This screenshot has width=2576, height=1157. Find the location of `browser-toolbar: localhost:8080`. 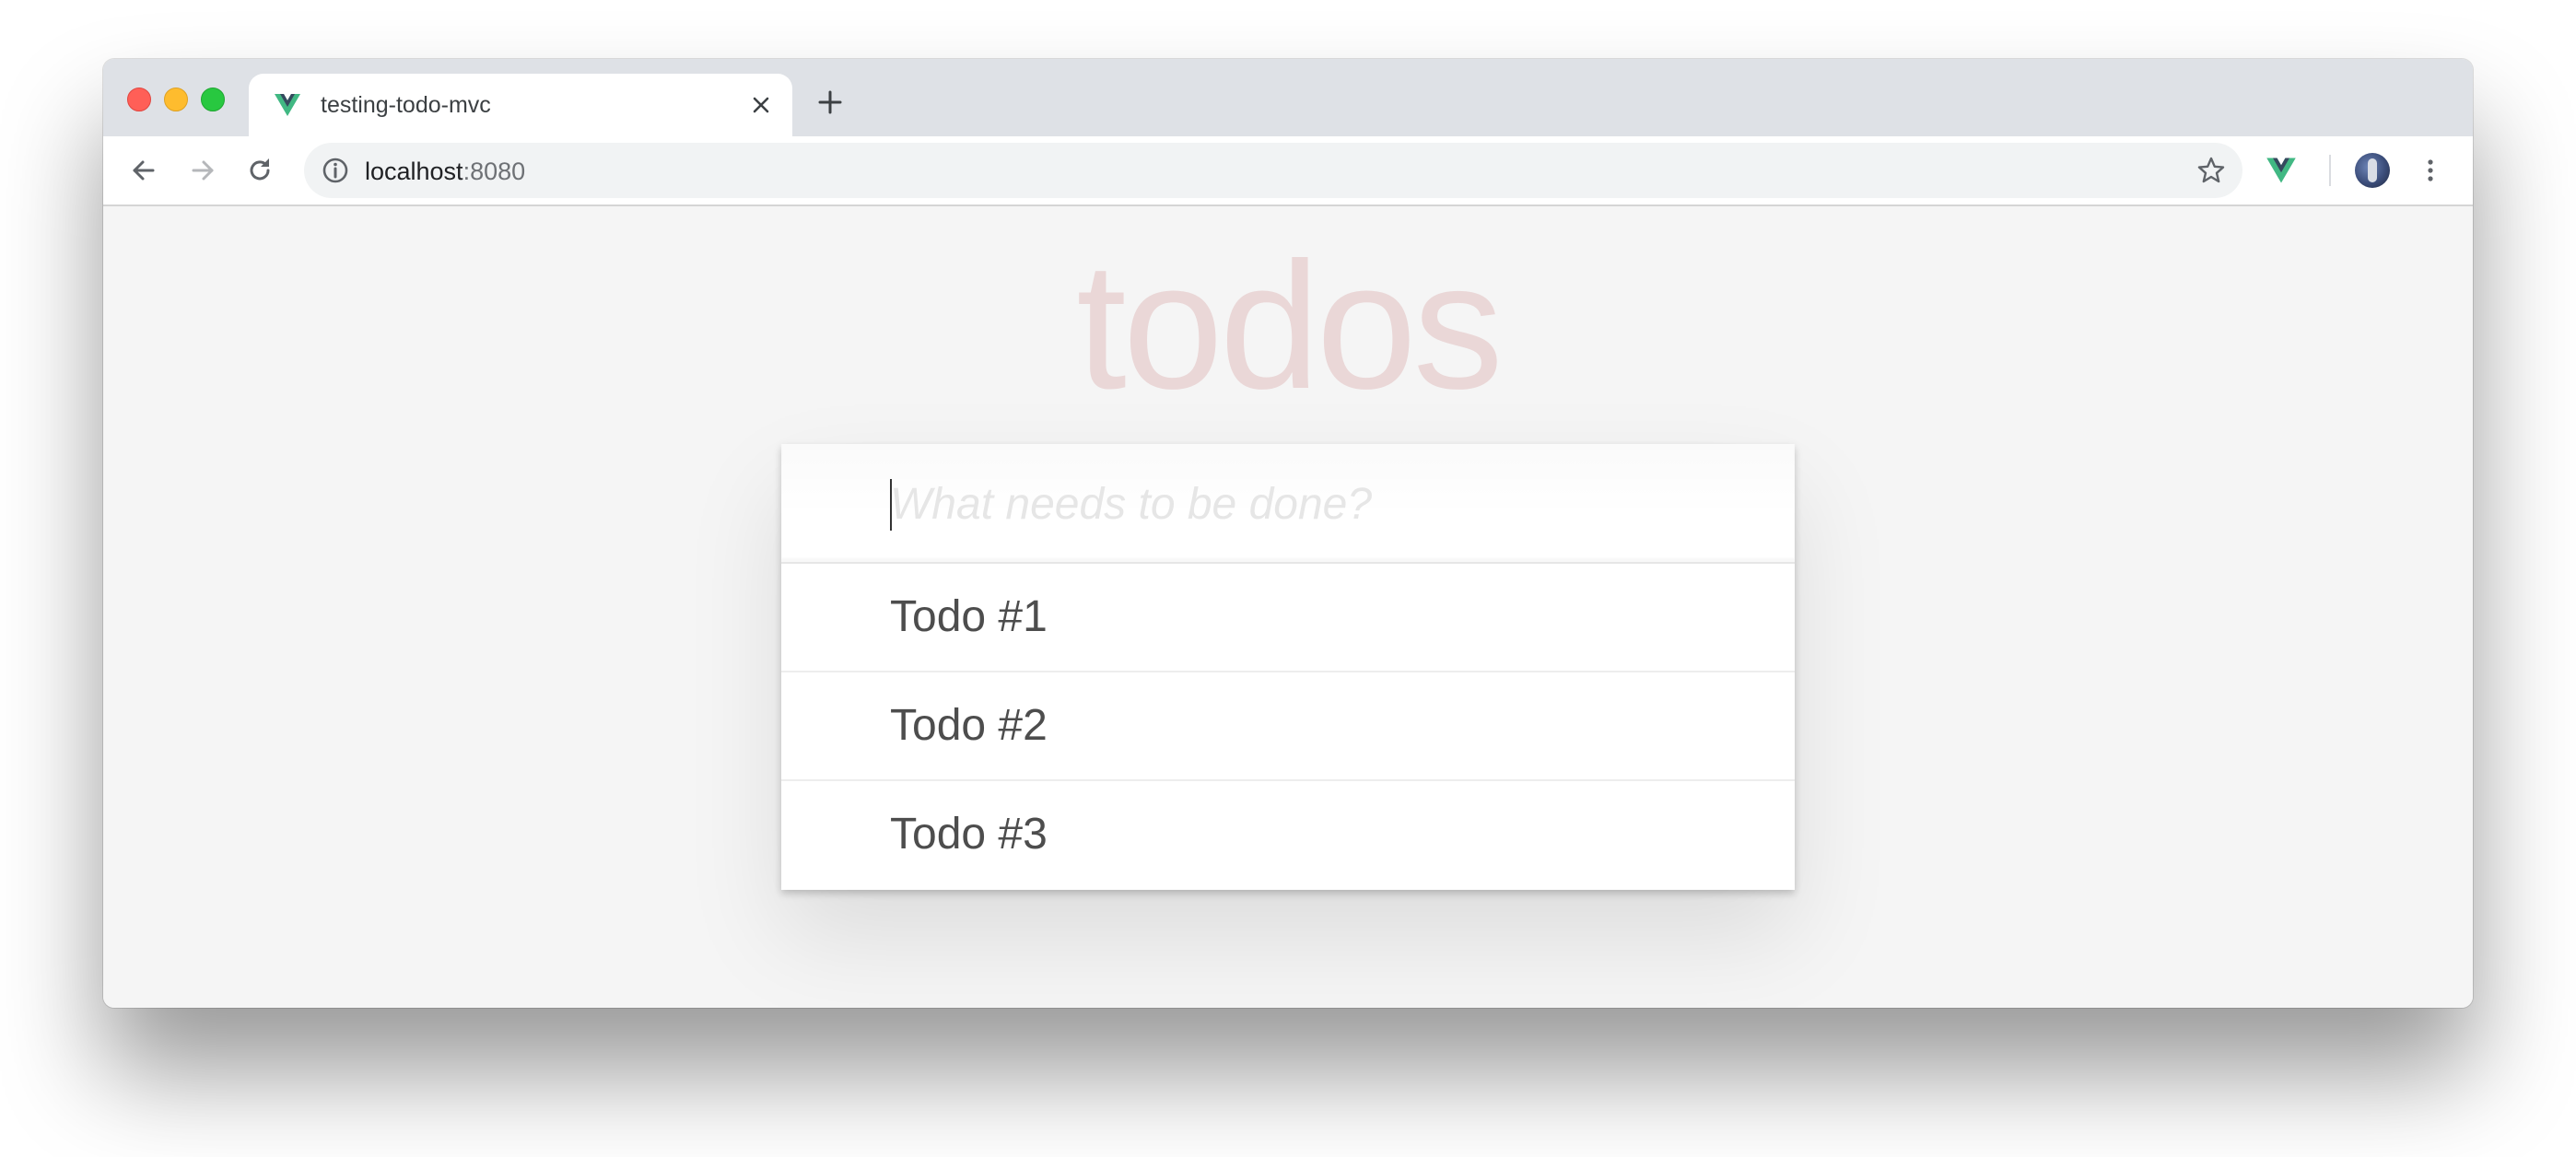

browser-toolbar: localhost:8080 is located at coordinates (1288, 171).